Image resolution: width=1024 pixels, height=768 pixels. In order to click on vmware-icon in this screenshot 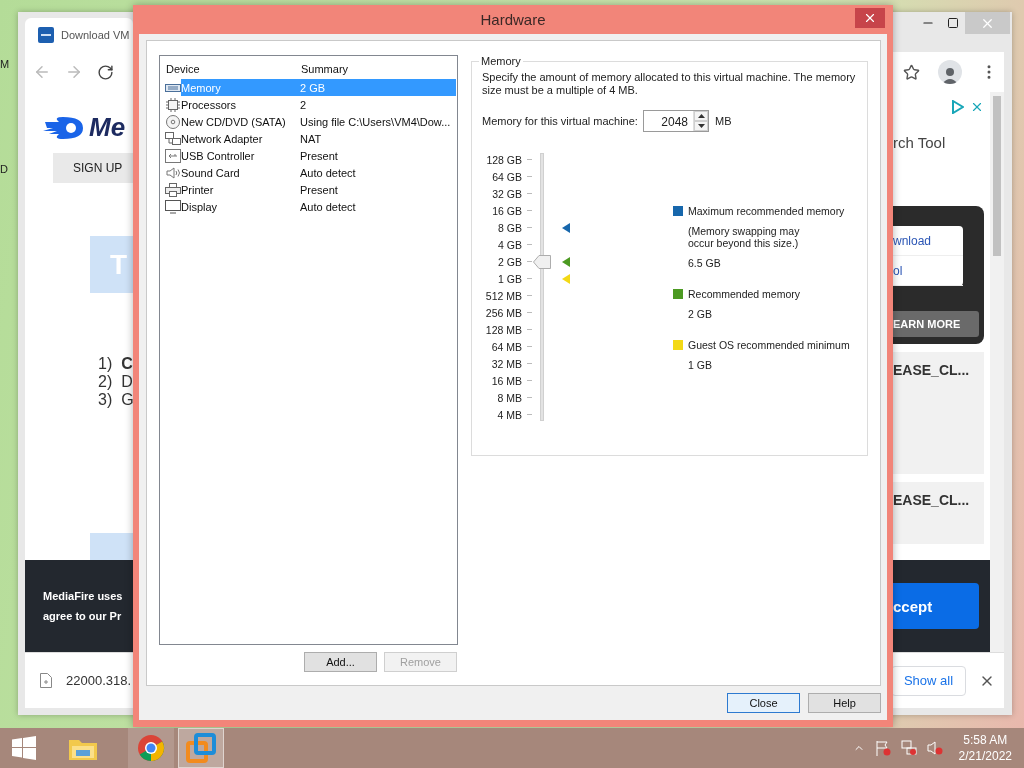, I will do `click(201, 748)`.